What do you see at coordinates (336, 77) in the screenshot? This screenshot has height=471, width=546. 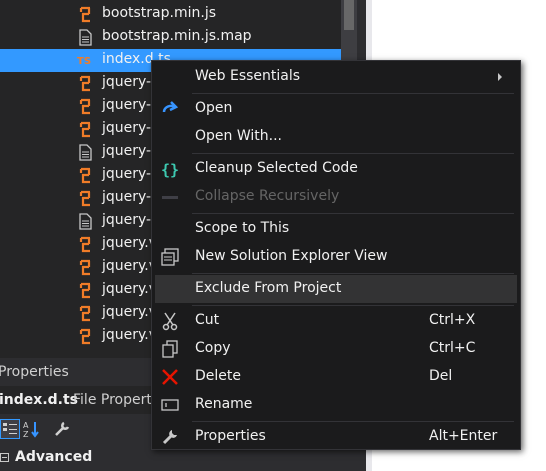 I see `menu-item-web-essentials: Web Essentials` at bounding box center [336, 77].